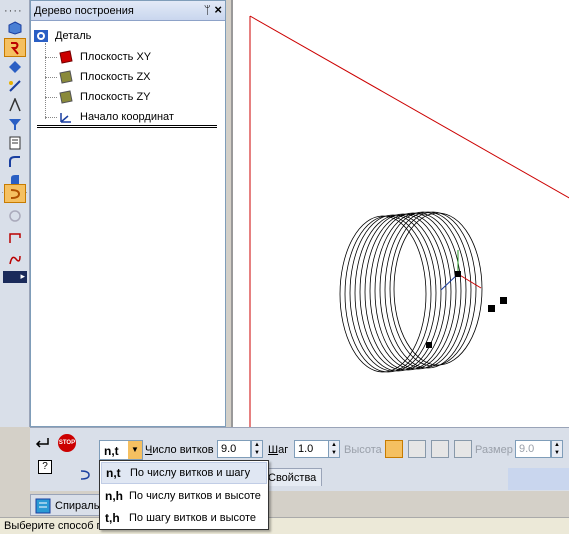 Image resolution: width=569 pixels, height=534 pixels. I want to click on create-object-icon, so click(44, 443).